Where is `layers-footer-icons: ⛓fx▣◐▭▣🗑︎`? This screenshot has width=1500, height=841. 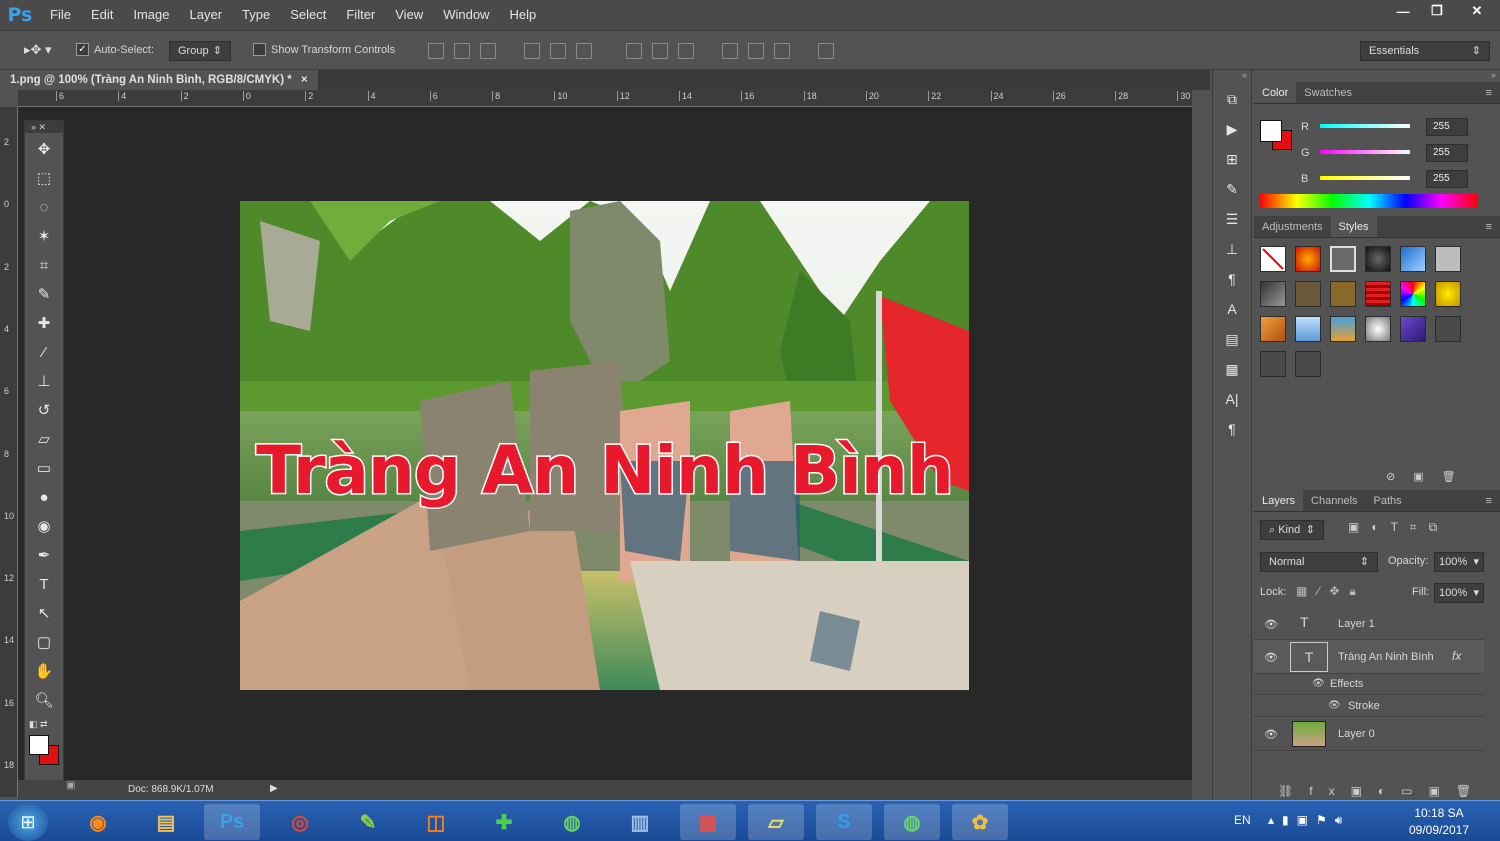 layers-footer-icons: ⛓fx▣◐▭▣🗑︎ is located at coordinates (1382, 791).